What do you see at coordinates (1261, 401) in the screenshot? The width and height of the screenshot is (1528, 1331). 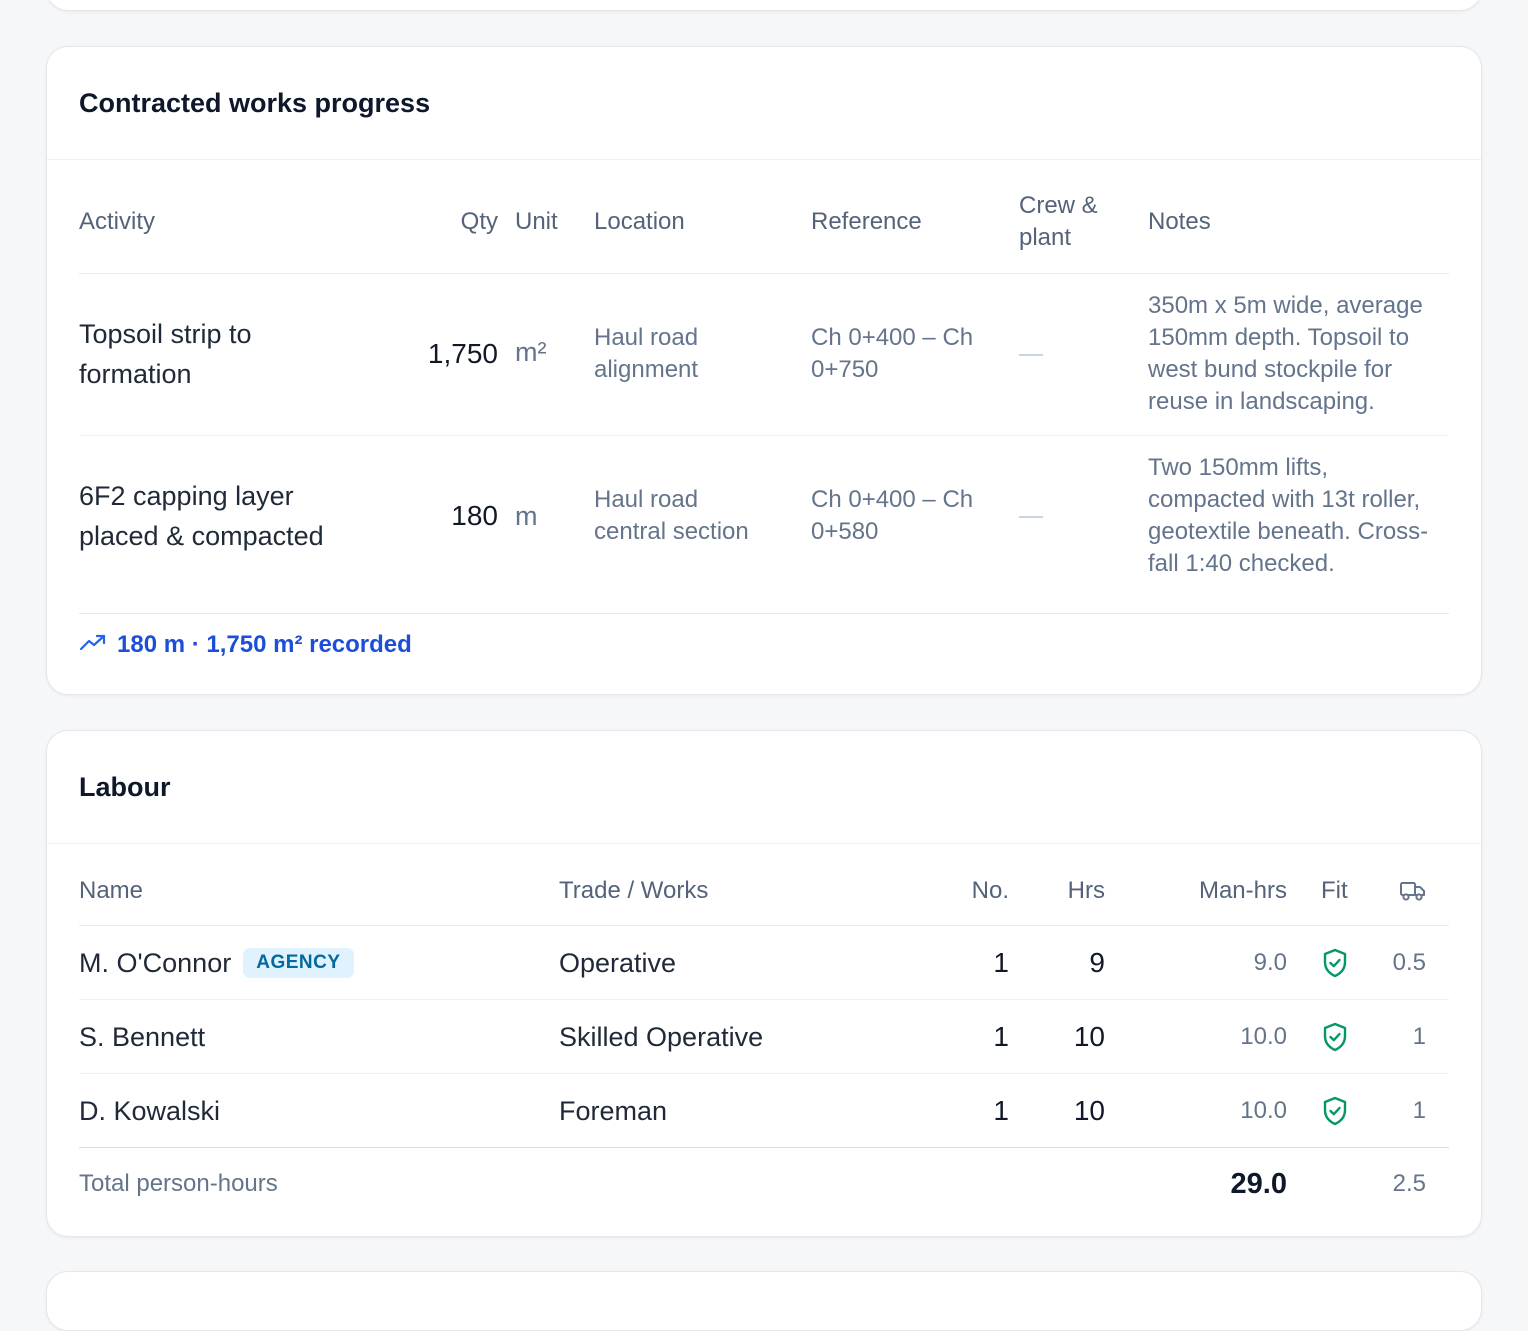 I see `notes-line: reuse in landscaping.` at bounding box center [1261, 401].